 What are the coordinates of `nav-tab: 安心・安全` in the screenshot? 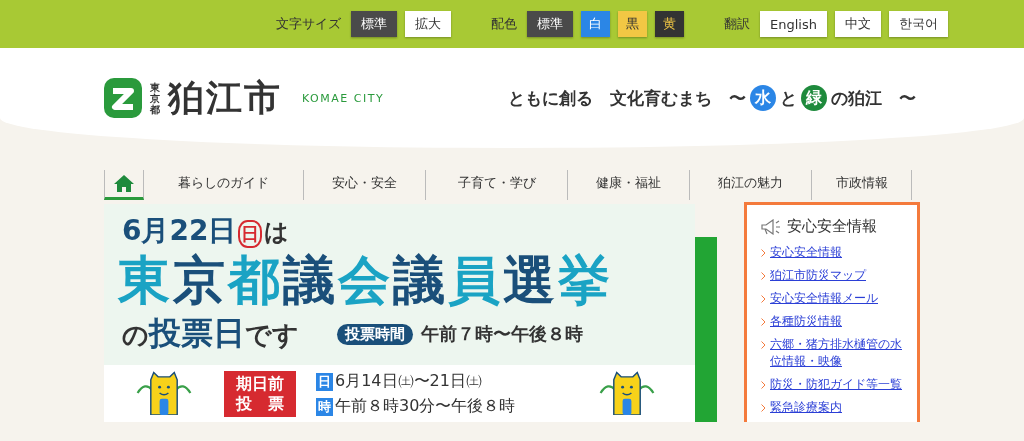 It's located at (365, 185).